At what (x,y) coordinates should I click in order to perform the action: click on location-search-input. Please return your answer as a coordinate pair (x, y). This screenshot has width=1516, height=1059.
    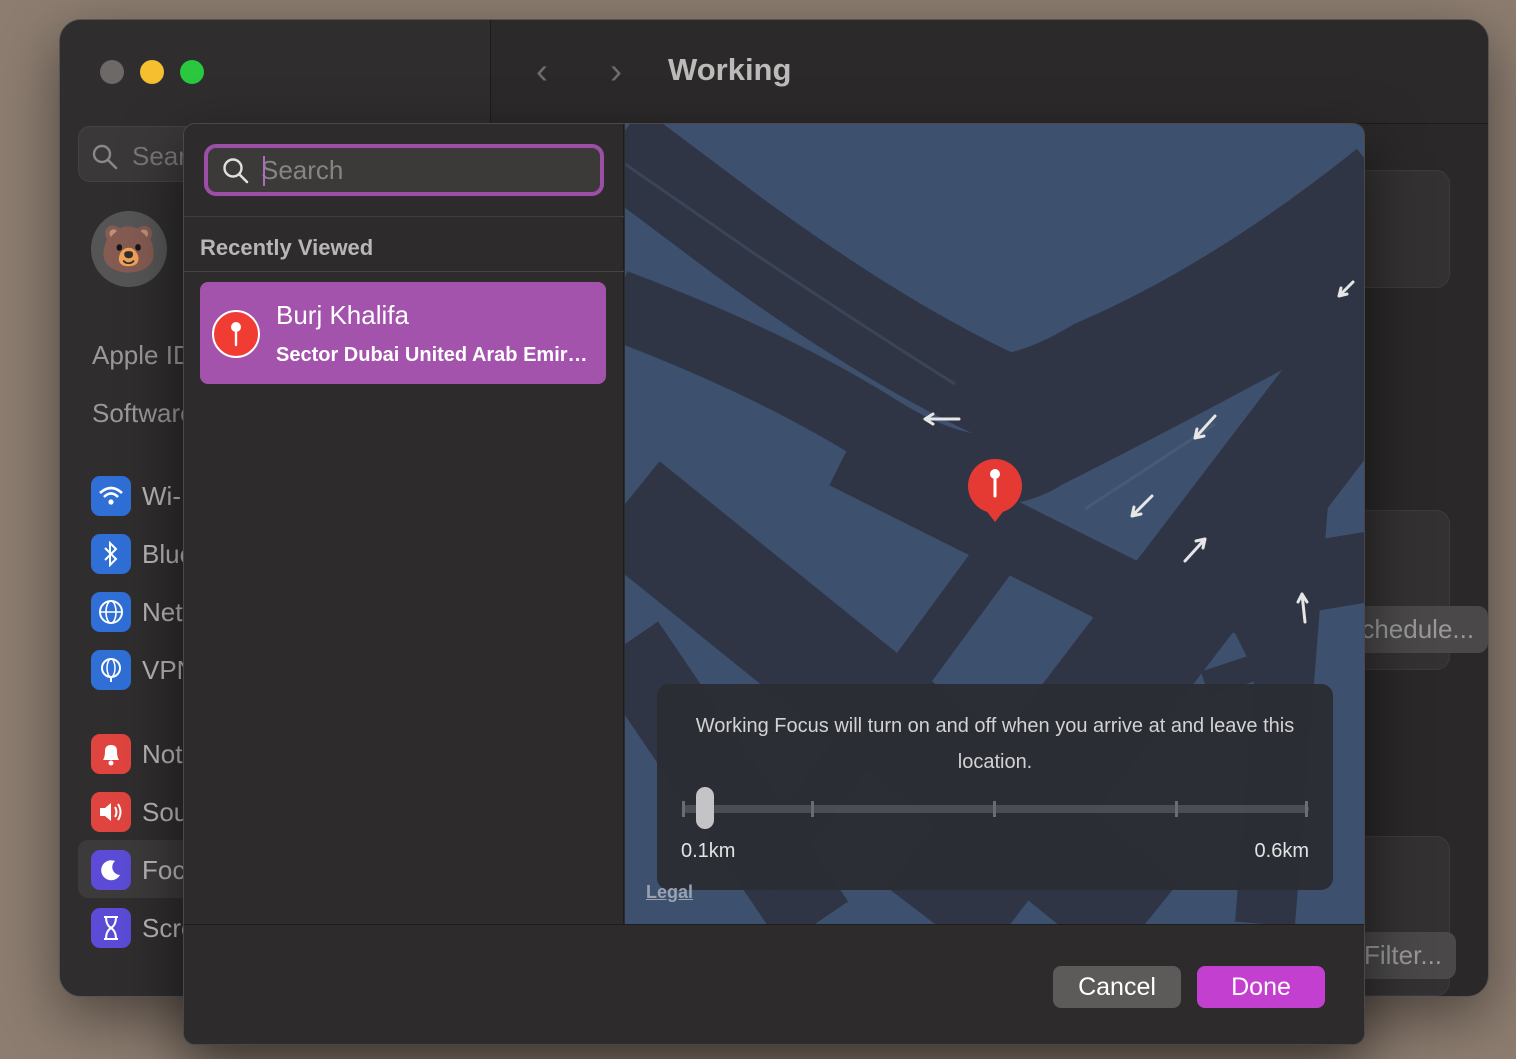
    Looking at the image, I should click on (421, 170).